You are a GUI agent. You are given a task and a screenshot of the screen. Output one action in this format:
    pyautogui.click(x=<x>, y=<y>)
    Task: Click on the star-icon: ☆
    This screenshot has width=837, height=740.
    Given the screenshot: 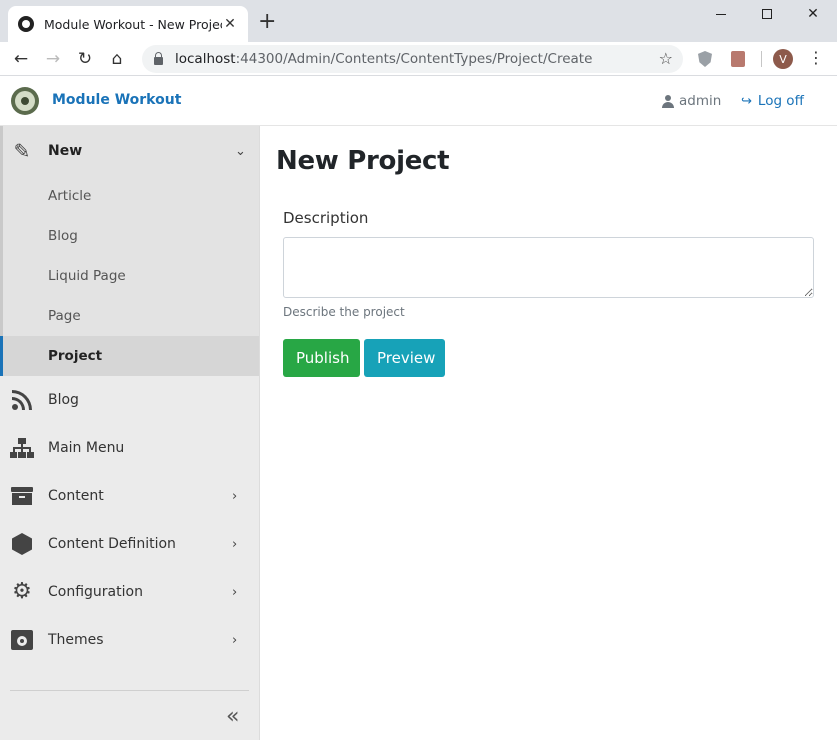 What is the action you would take?
    pyautogui.click(x=666, y=58)
    